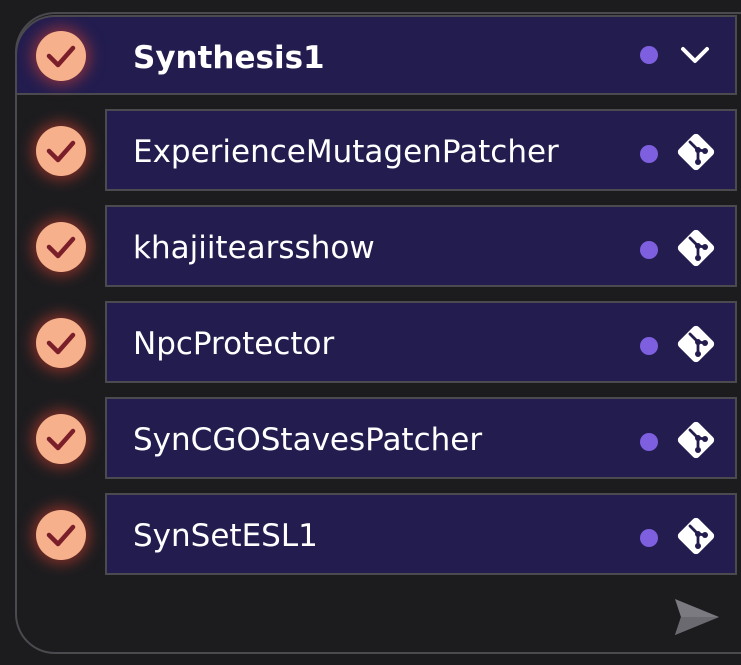  Describe the element at coordinates (225, 536) in the screenshot. I see `patcher-label: SynSetESL1` at that location.